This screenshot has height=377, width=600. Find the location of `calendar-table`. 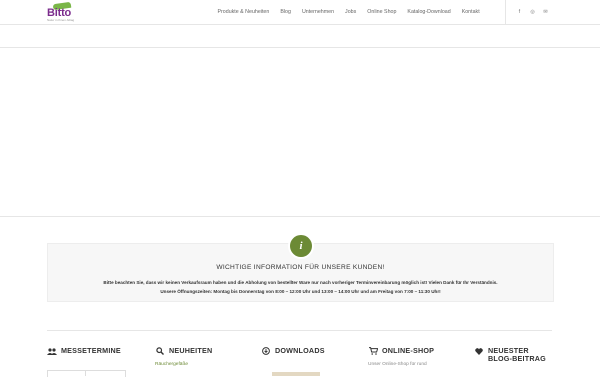

calendar-table is located at coordinates (86, 373).